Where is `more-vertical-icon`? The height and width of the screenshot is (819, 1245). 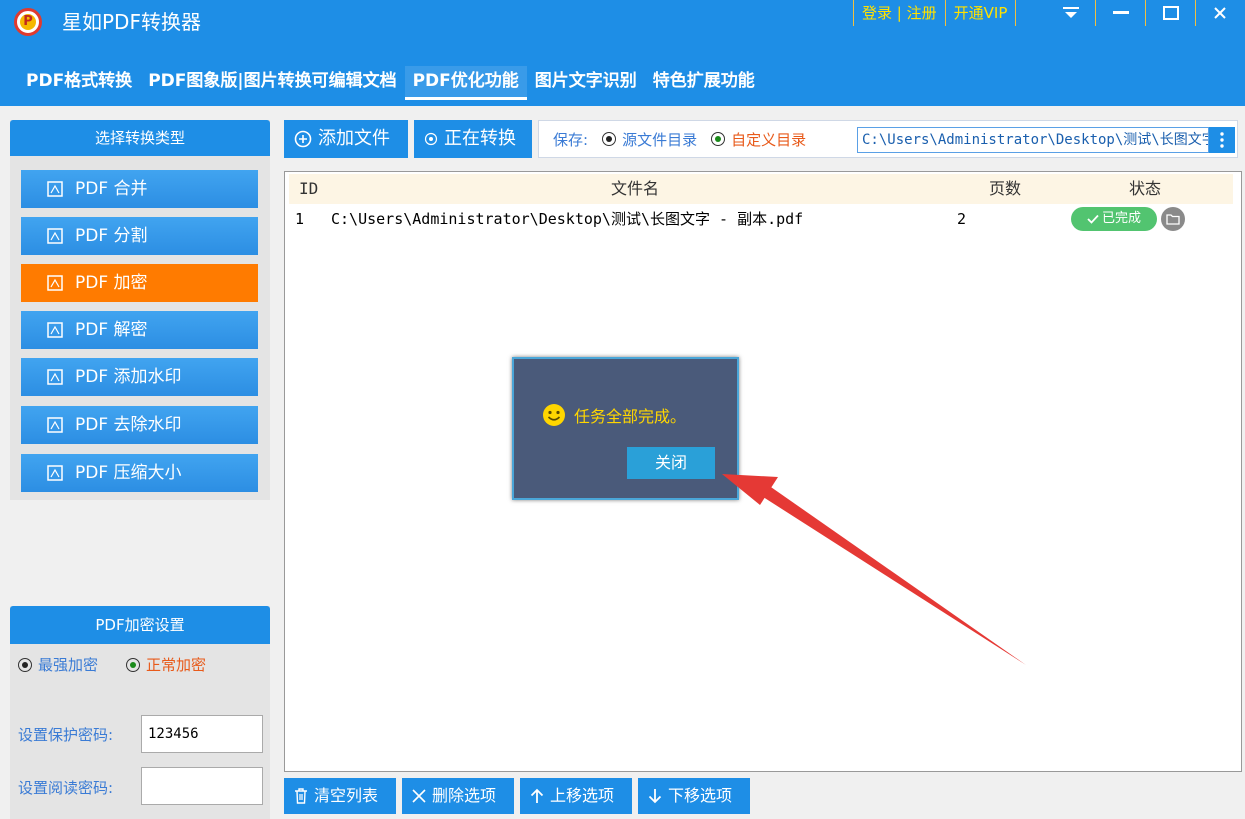
more-vertical-icon is located at coordinates (1222, 140).